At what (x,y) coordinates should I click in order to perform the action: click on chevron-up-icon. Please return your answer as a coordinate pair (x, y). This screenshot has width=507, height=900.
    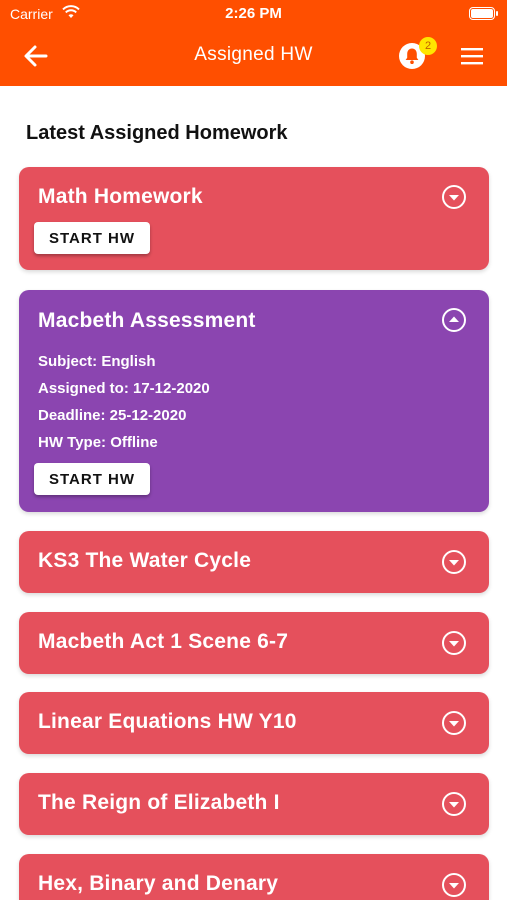
    Looking at the image, I should click on (454, 320).